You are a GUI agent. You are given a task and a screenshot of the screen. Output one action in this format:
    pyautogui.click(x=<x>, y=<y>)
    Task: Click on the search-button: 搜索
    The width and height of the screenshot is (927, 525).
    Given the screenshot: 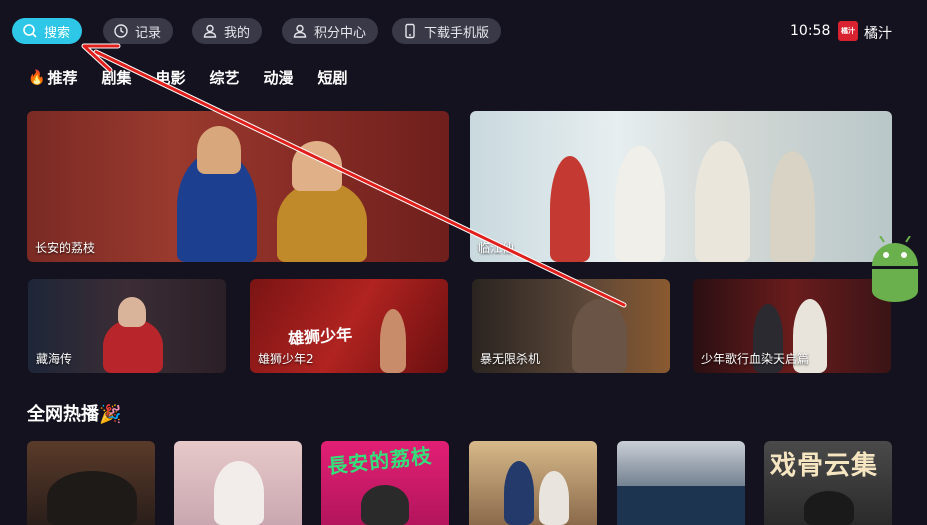 What is the action you would take?
    pyautogui.click(x=47, y=31)
    